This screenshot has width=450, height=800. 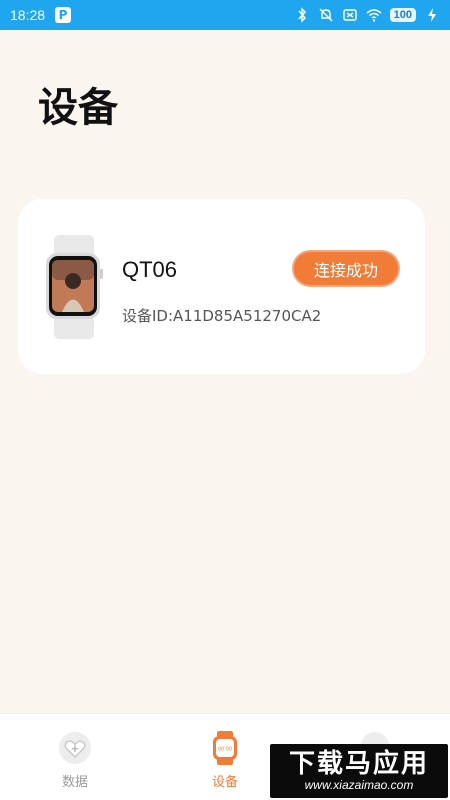 What do you see at coordinates (326, 15) in the screenshot?
I see `mute-icon` at bounding box center [326, 15].